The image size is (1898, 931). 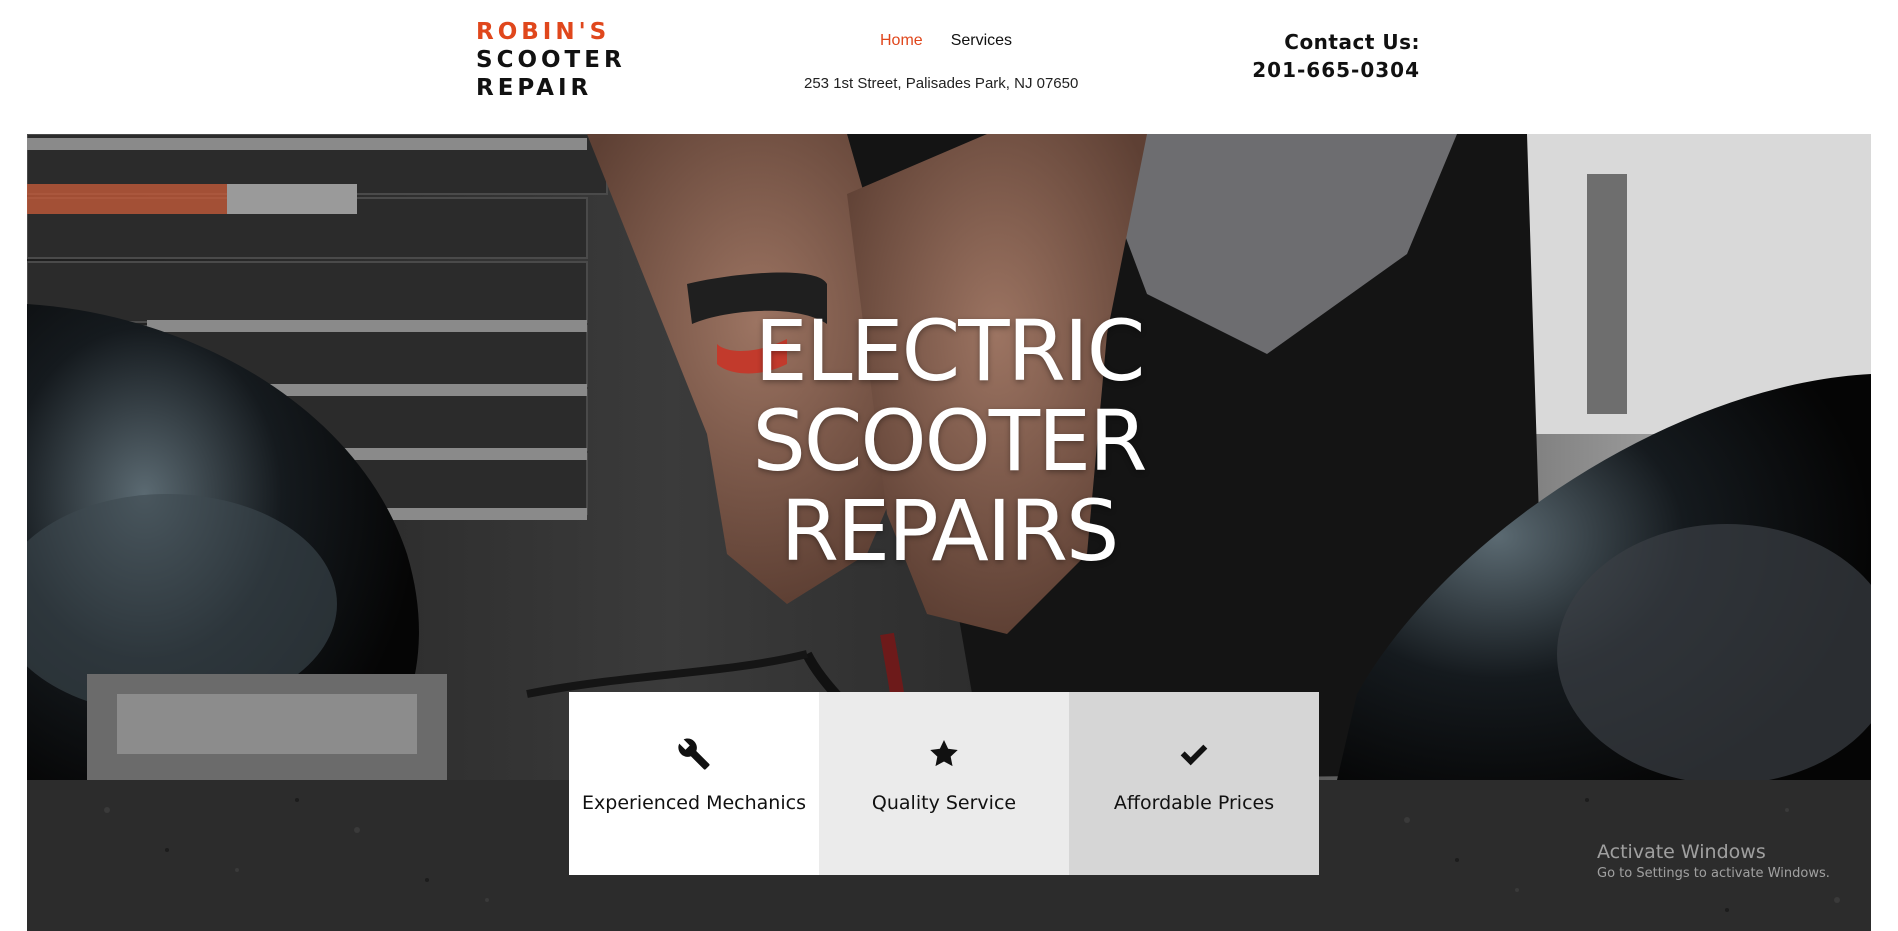 What do you see at coordinates (950, 351) in the screenshot?
I see `hero-title-line-1: ELECTRIC` at bounding box center [950, 351].